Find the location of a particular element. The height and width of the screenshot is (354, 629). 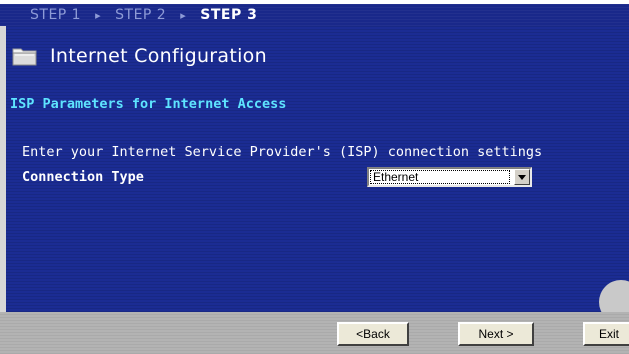

step-3: STEP 3 is located at coordinates (229, 15).